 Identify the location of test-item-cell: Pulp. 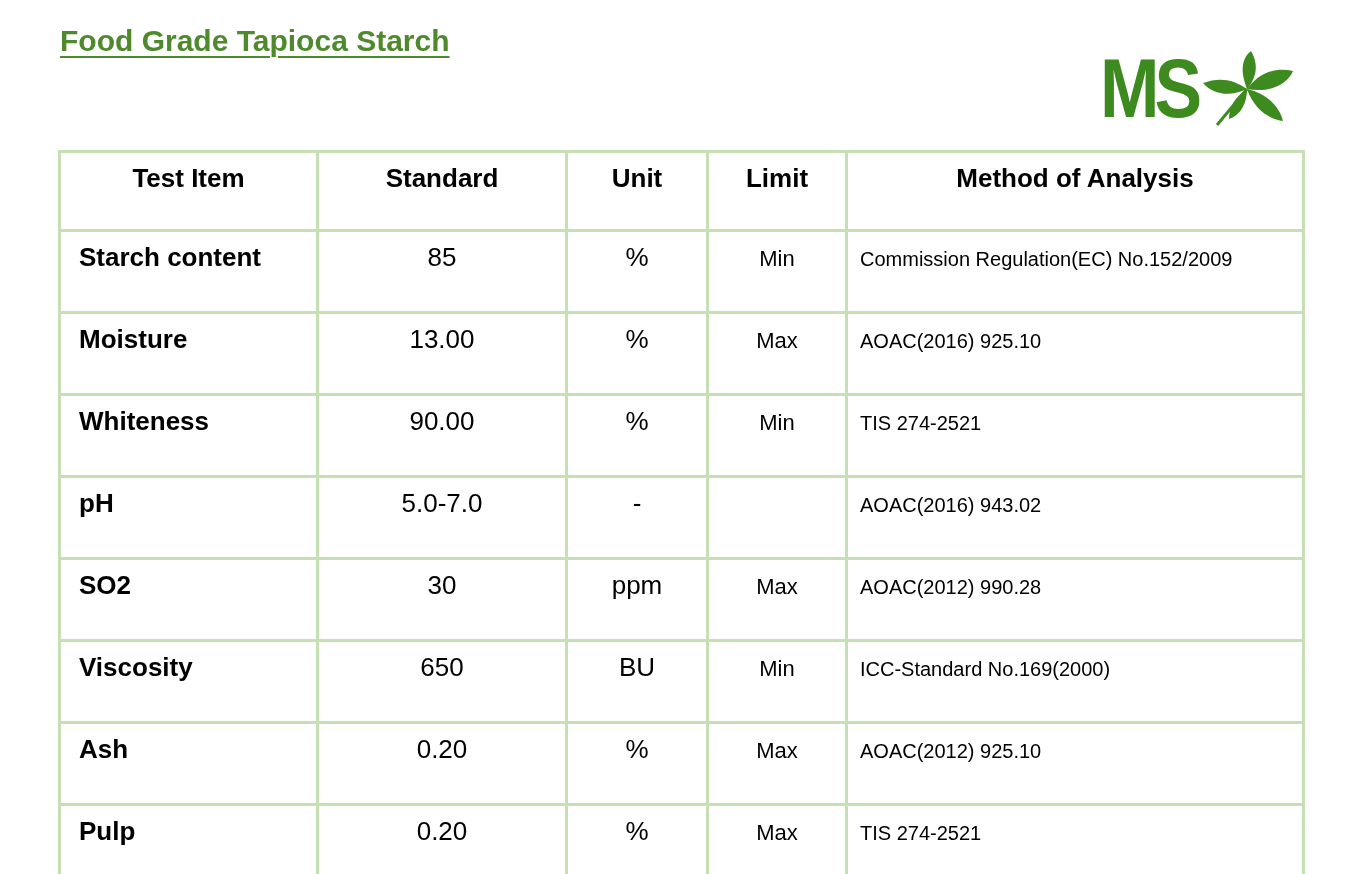
(188, 839).